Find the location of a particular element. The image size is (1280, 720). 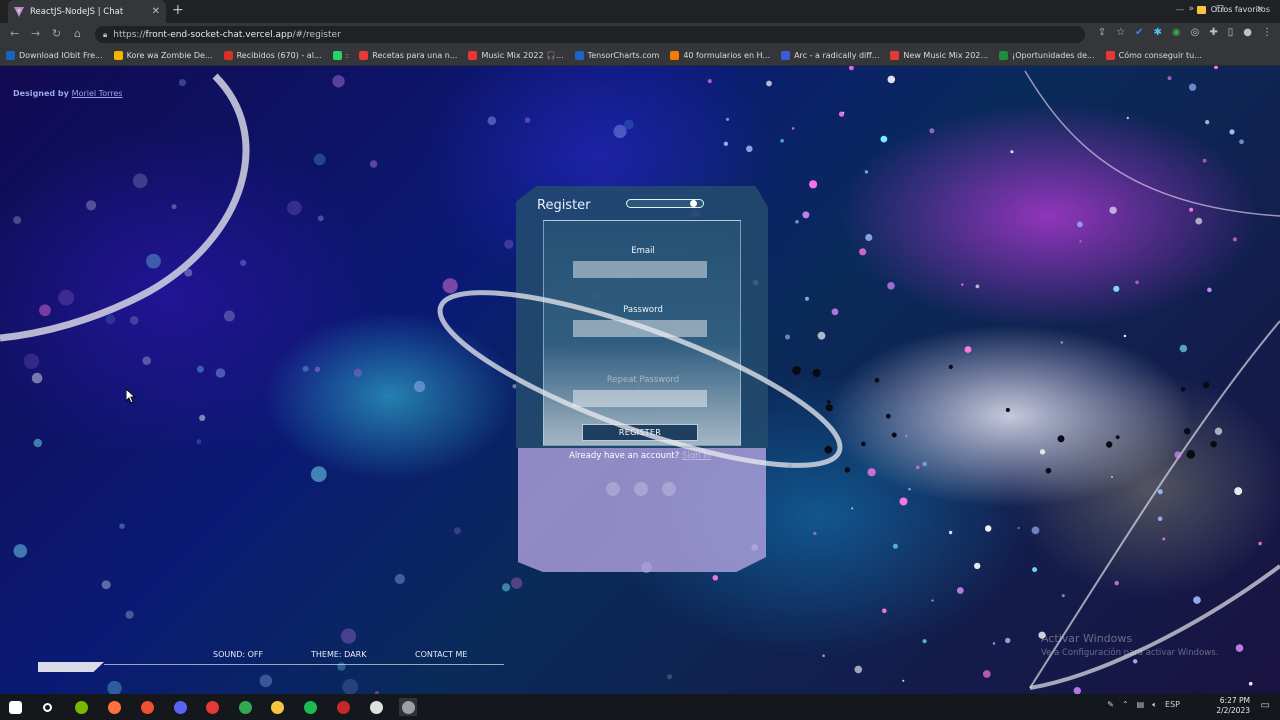

activation-watermark-title: Activar Windows is located at coordinates (1087, 638).